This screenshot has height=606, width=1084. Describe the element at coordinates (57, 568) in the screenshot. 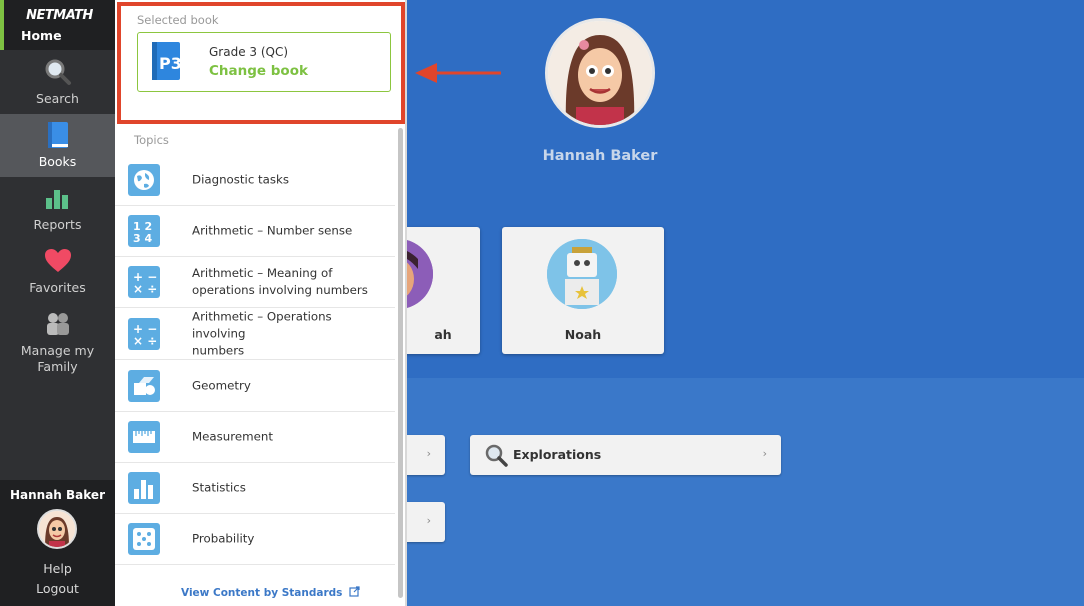

I see `help-link: Help` at that location.